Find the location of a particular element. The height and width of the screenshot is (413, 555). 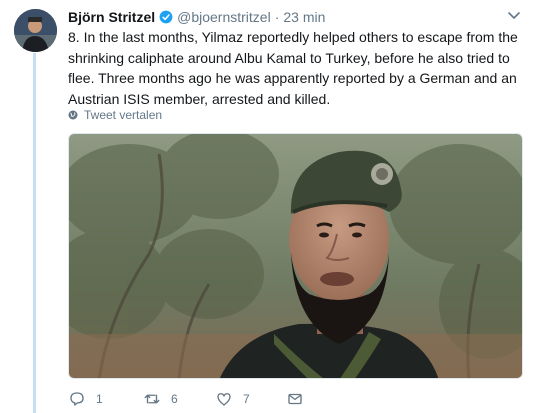

reply-count: 1 is located at coordinates (99, 399).